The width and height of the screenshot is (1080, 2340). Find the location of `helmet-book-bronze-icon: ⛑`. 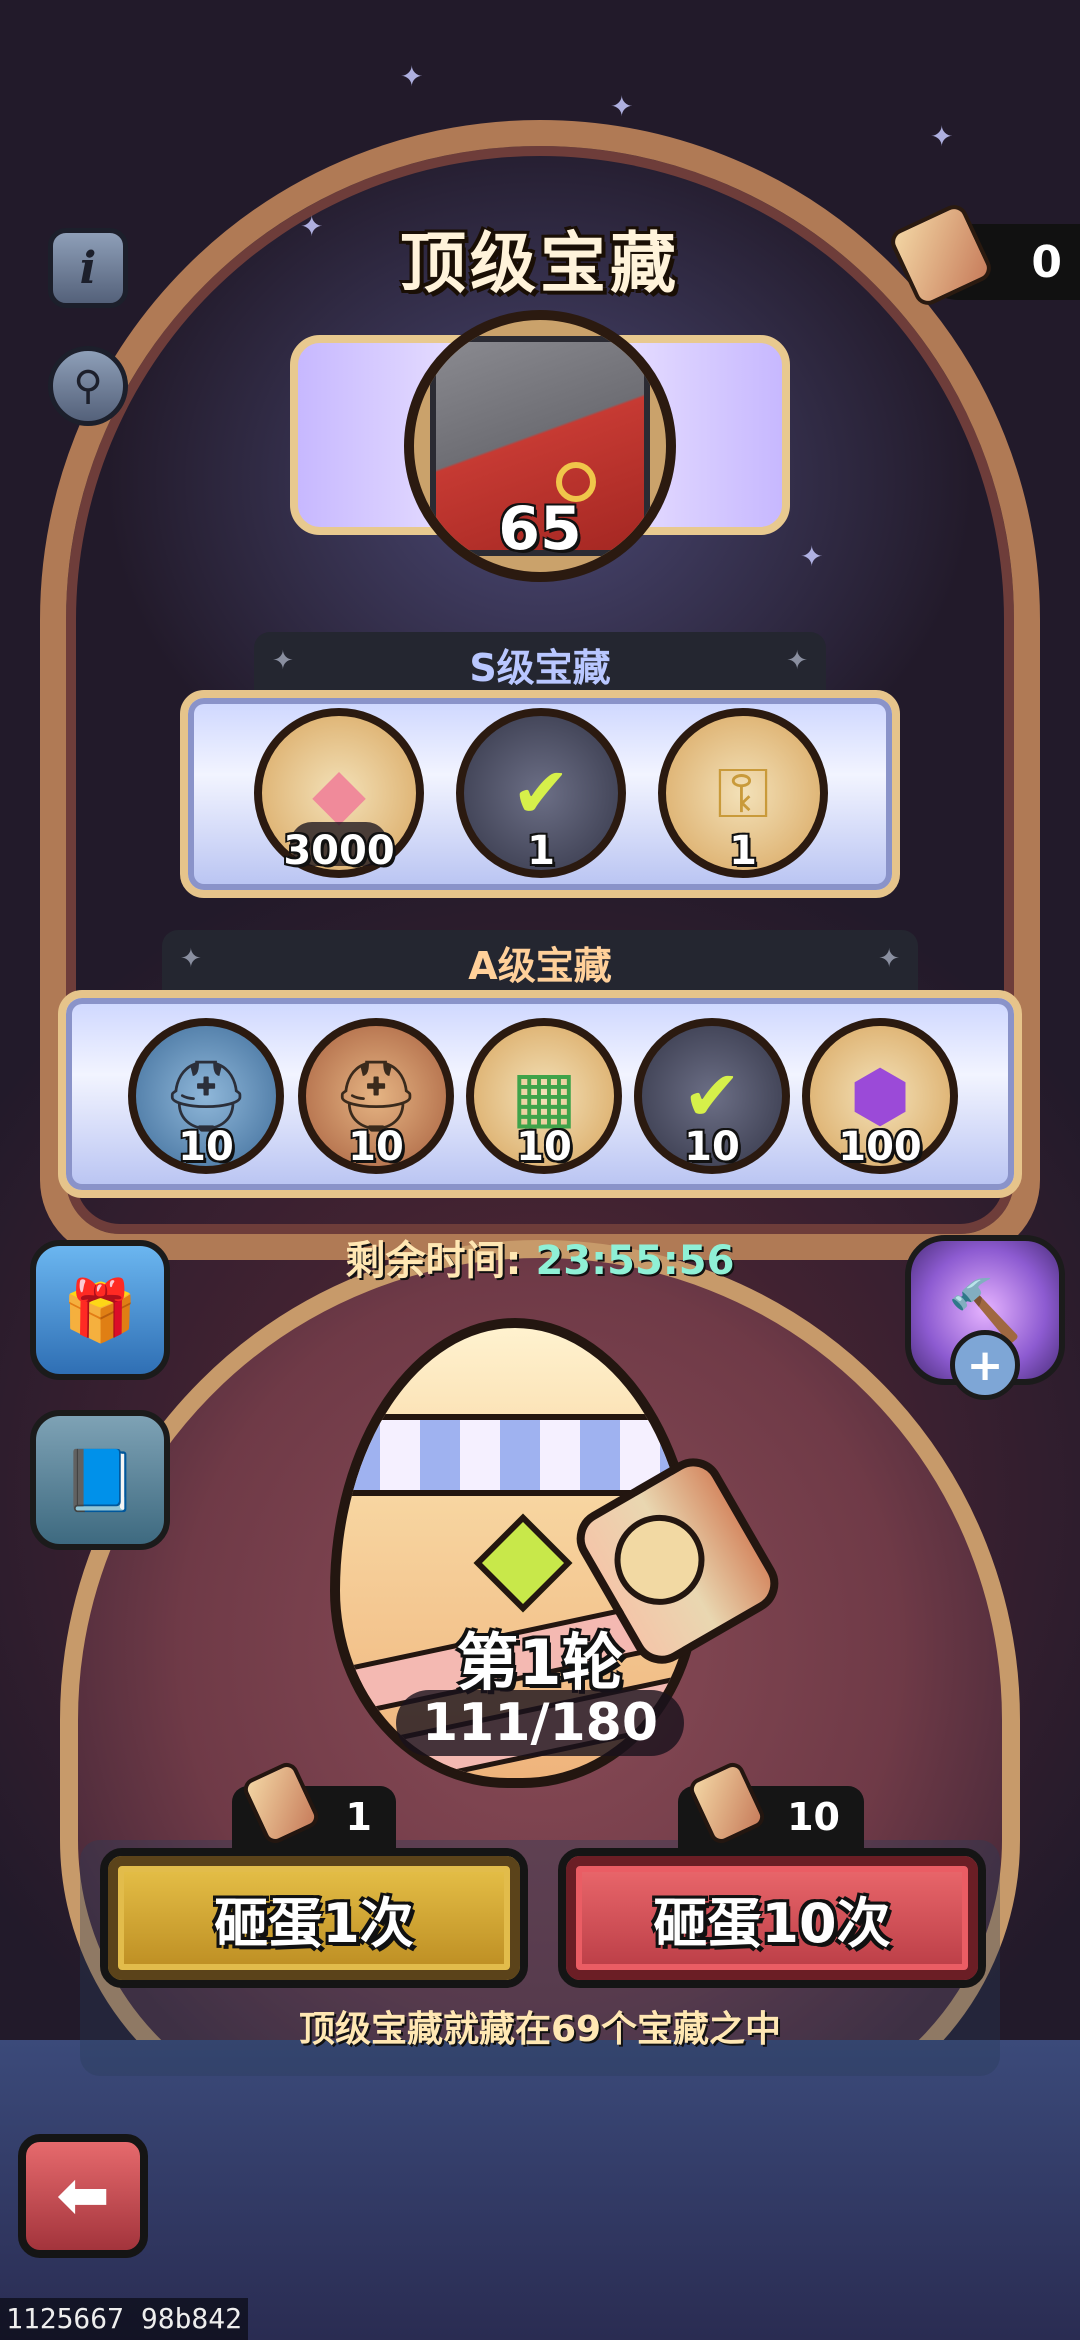

helmet-book-bronze-icon: ⛑ is located at coordinates (376, 1096).